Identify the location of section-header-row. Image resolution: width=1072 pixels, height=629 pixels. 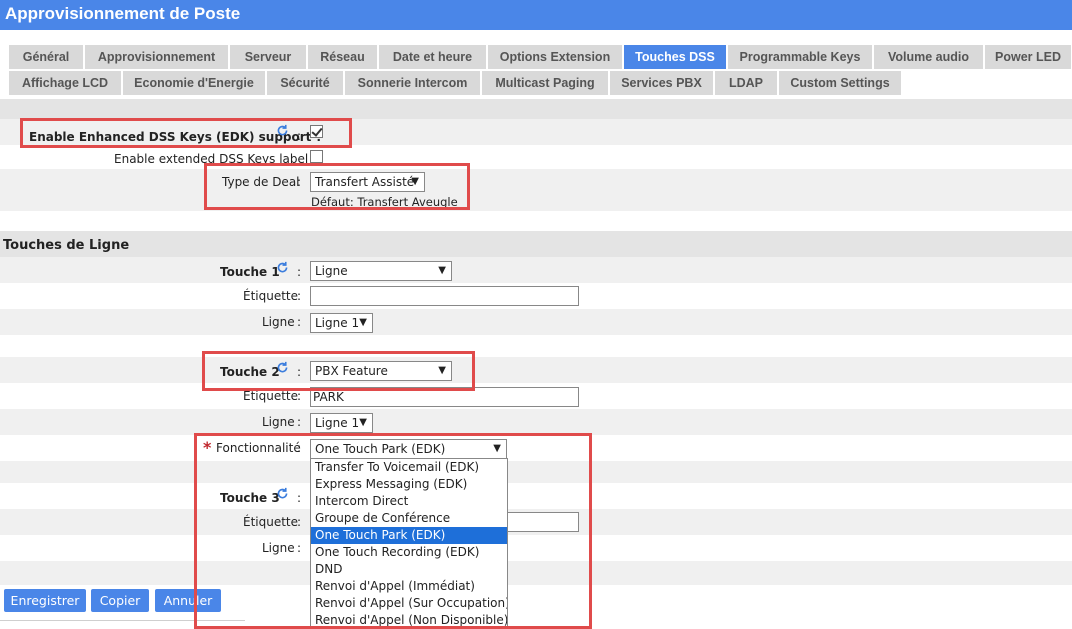
(536, 244).